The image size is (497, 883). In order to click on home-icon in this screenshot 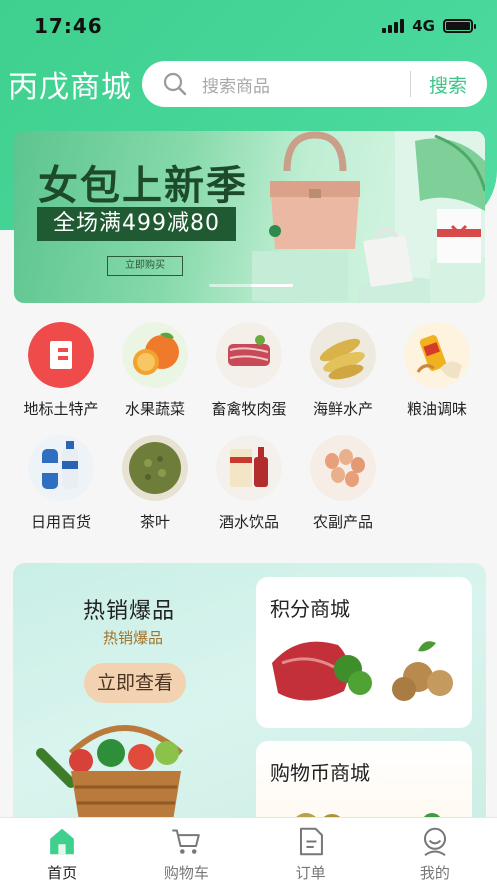, I will do `click(62, 841)`.